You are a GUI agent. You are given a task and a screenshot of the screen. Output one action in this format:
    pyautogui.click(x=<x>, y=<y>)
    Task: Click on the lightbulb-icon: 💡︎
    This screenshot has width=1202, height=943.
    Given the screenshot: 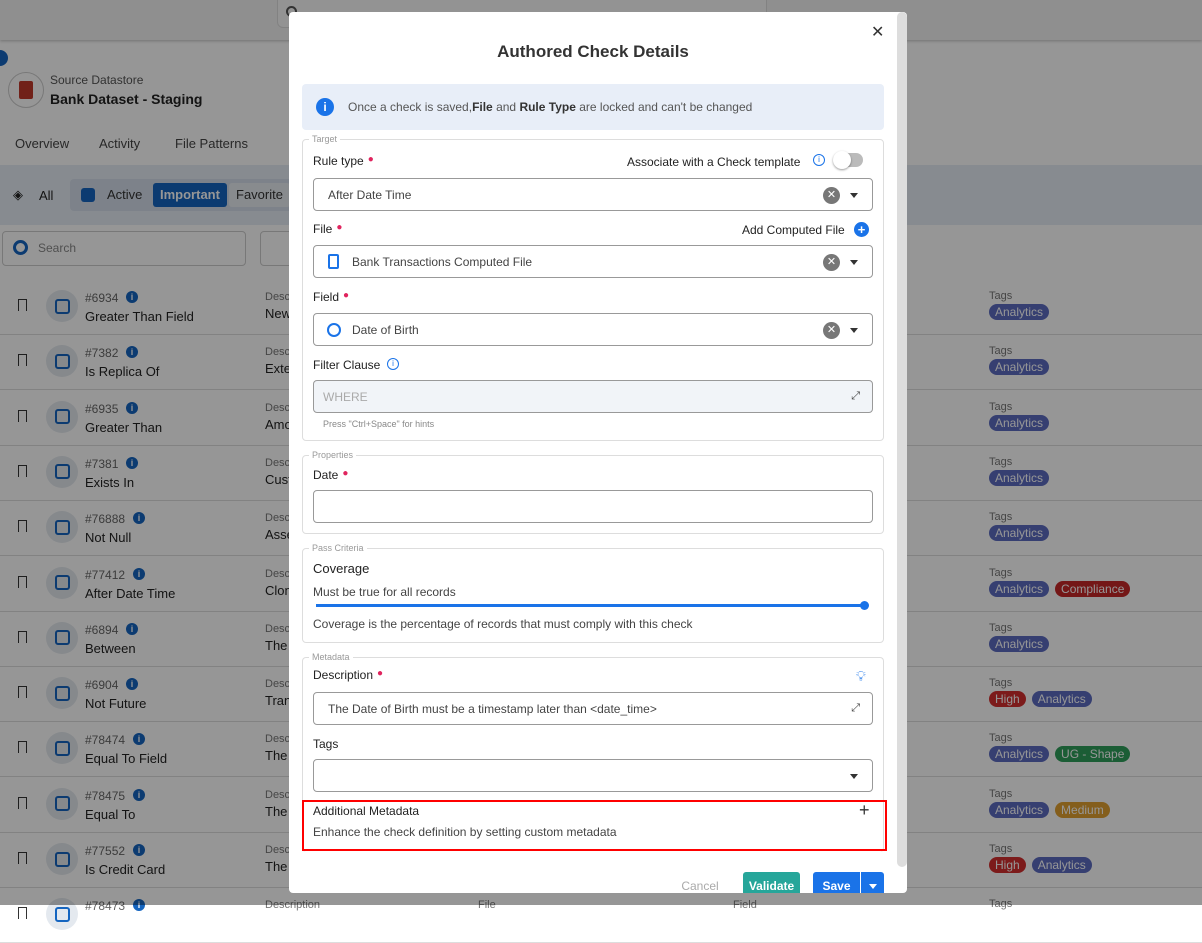 What is the action you would take?
    pyautogui.click(x=861, y=676)
    